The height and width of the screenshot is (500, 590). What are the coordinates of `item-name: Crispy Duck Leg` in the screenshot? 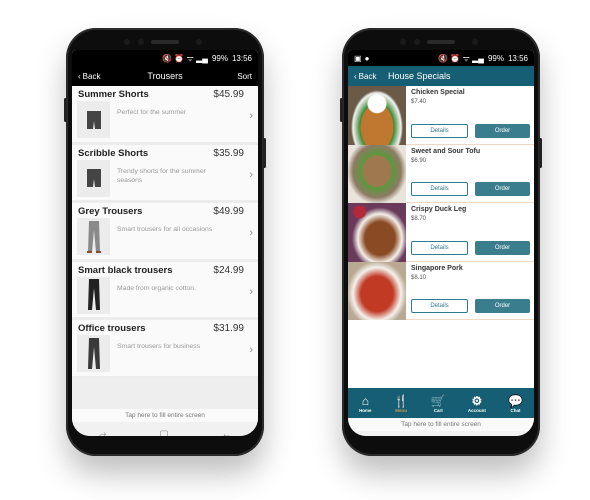 It's located at (439, 209).